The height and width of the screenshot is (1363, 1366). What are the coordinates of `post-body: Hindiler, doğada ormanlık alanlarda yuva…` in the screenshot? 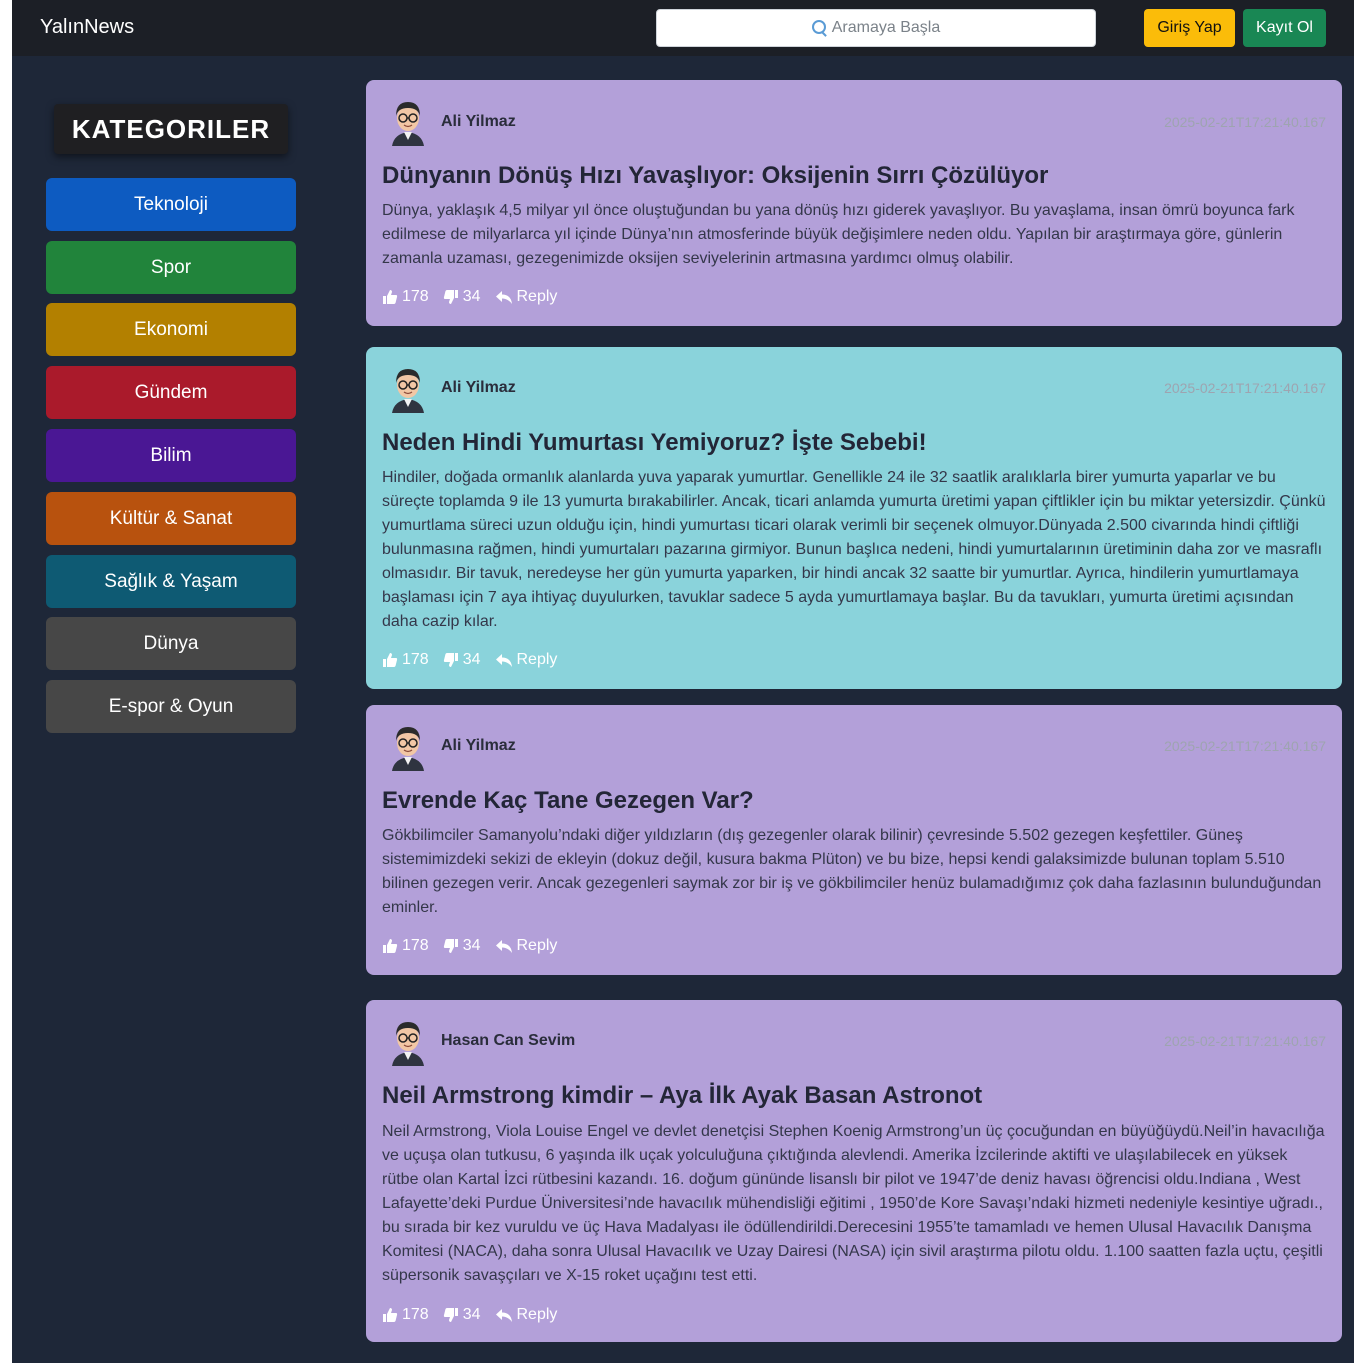 It's located at (854, 549).